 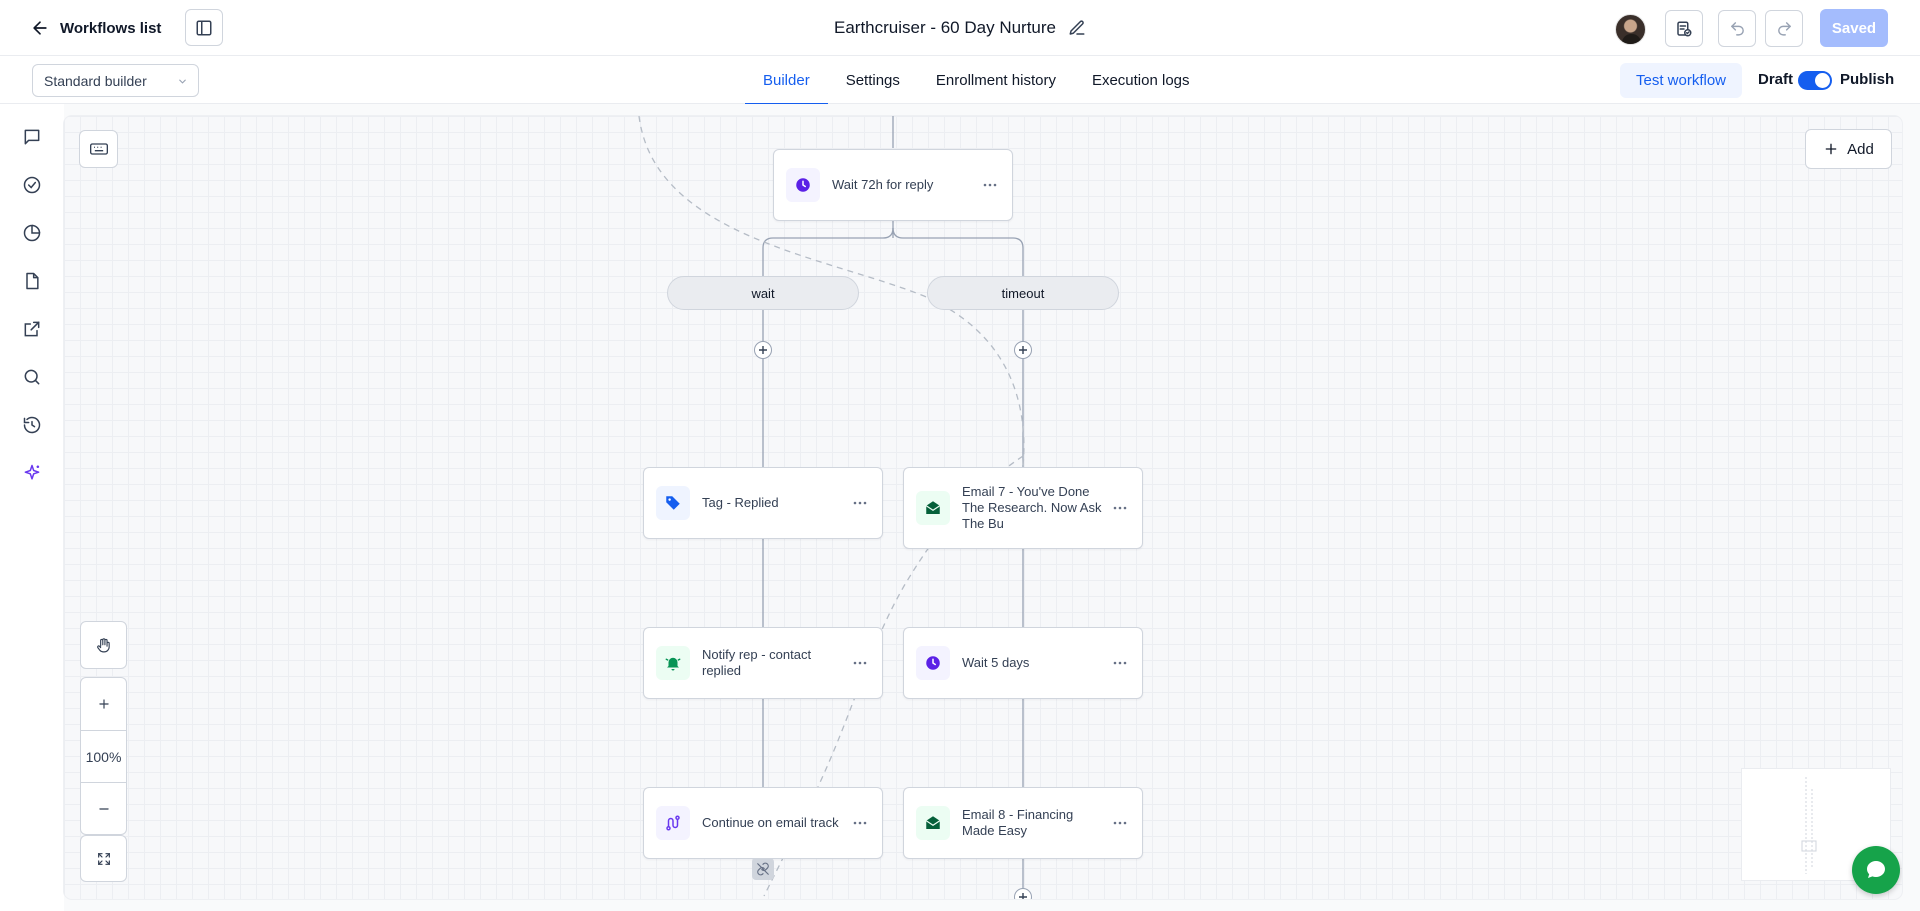 I want to click on builder-mode-select: Standard builder, so click(x=115, y=80).